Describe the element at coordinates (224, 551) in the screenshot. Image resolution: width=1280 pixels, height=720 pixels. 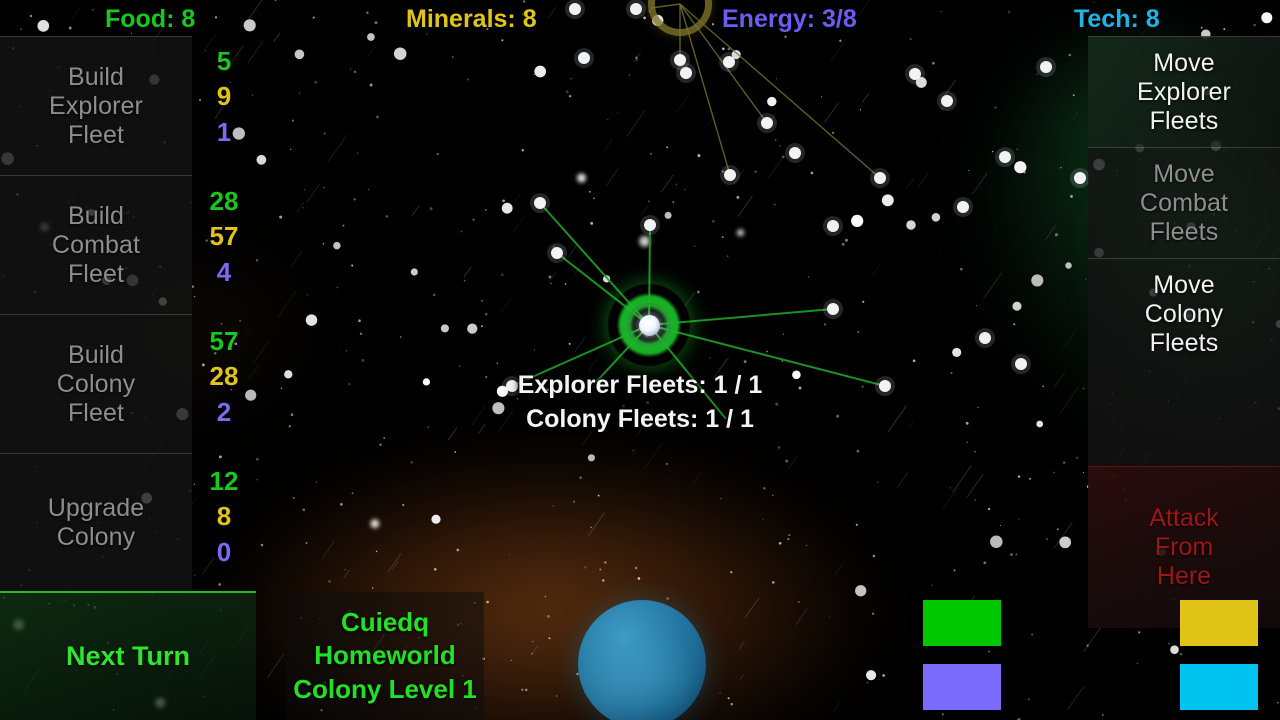
I see `cost-upgrade-energy: 0` at that location.